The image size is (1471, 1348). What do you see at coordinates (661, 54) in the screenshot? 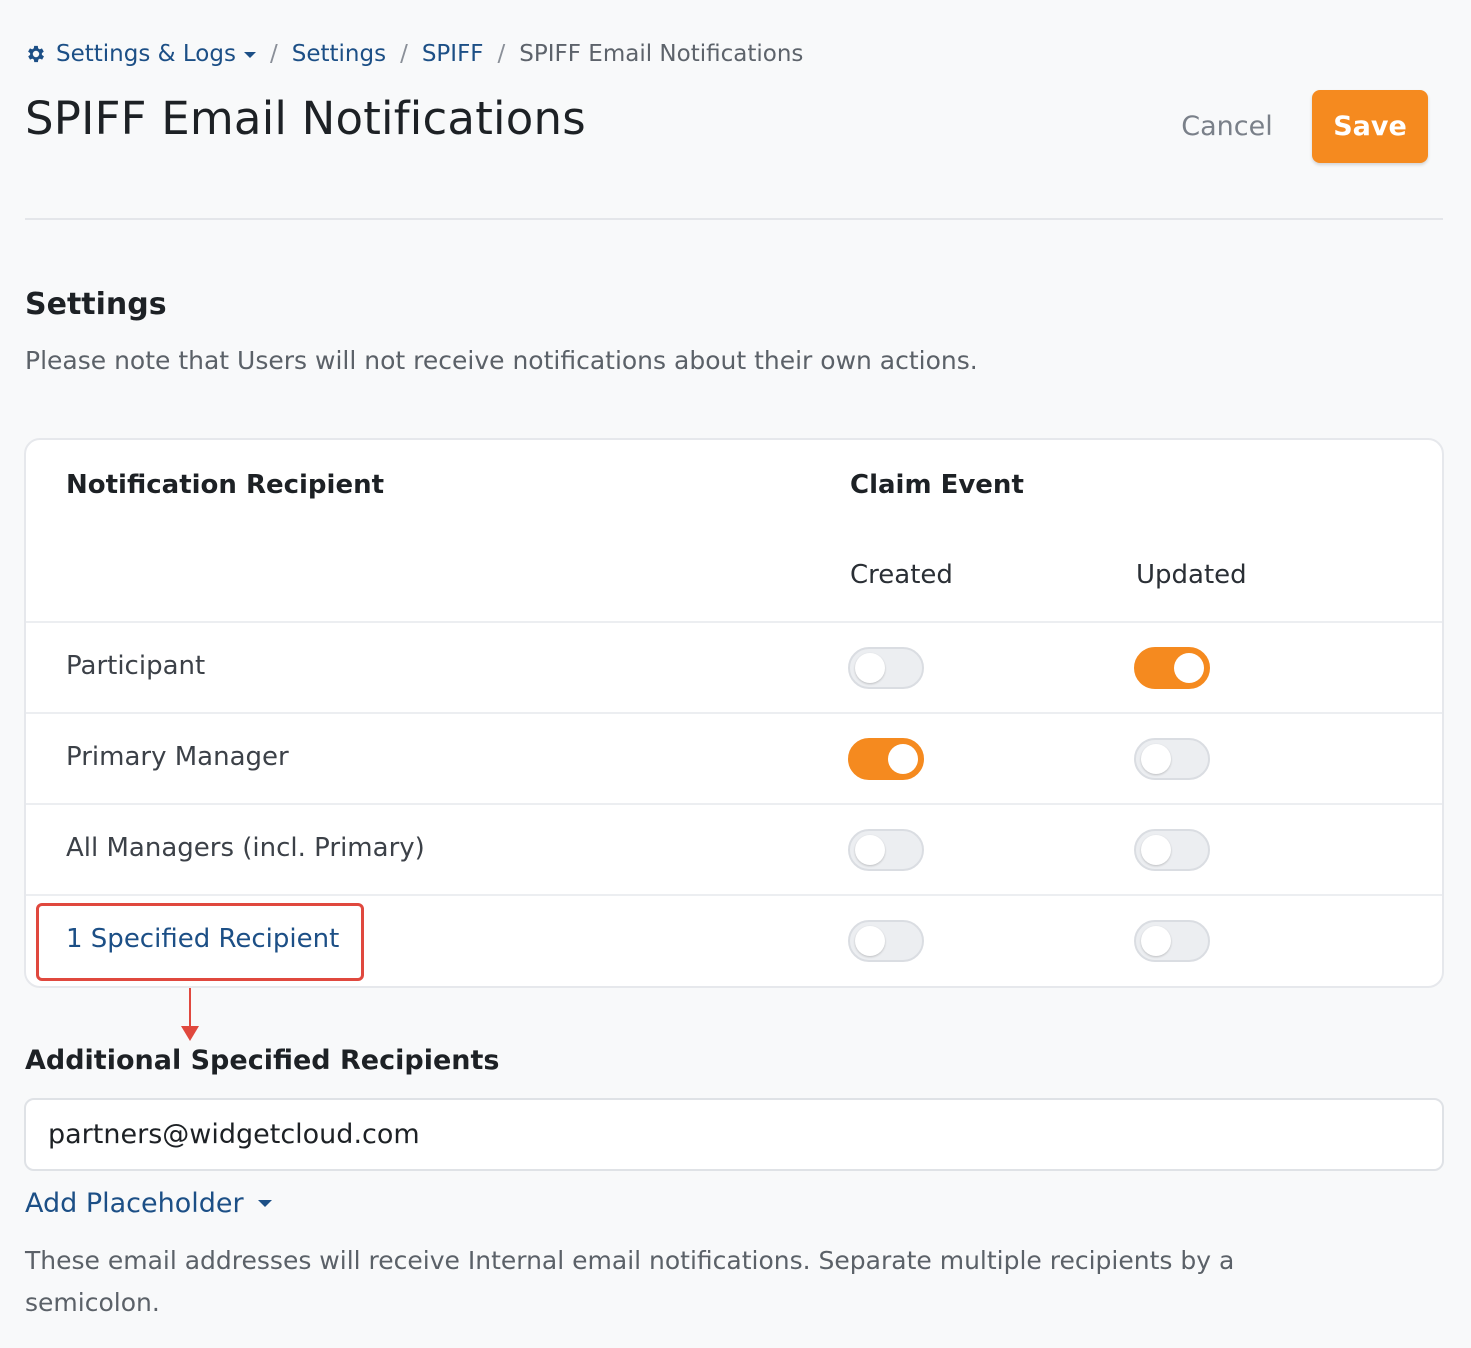
I see `breadcrumb-current: SPIFF Email Notifications` at bounding box center [661, 54].